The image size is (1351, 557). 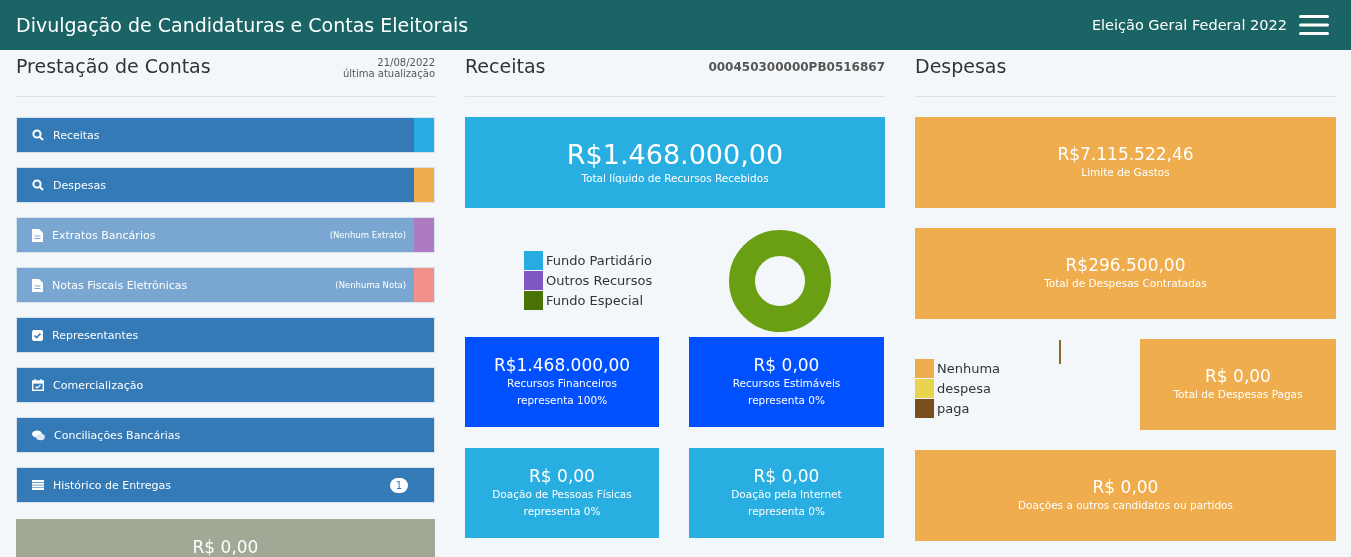 I want to click on site-title: Divulgação de Candidaturas e Contas Eleitorais, so click(x=242, y=25).